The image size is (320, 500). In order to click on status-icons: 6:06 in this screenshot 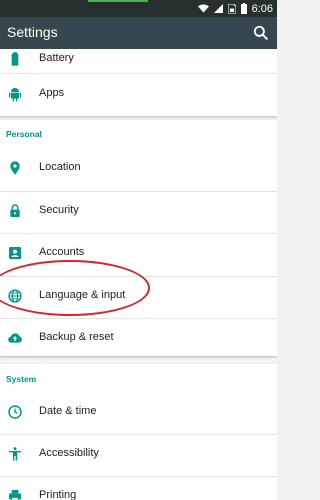, I will do `click(235, 8)`.